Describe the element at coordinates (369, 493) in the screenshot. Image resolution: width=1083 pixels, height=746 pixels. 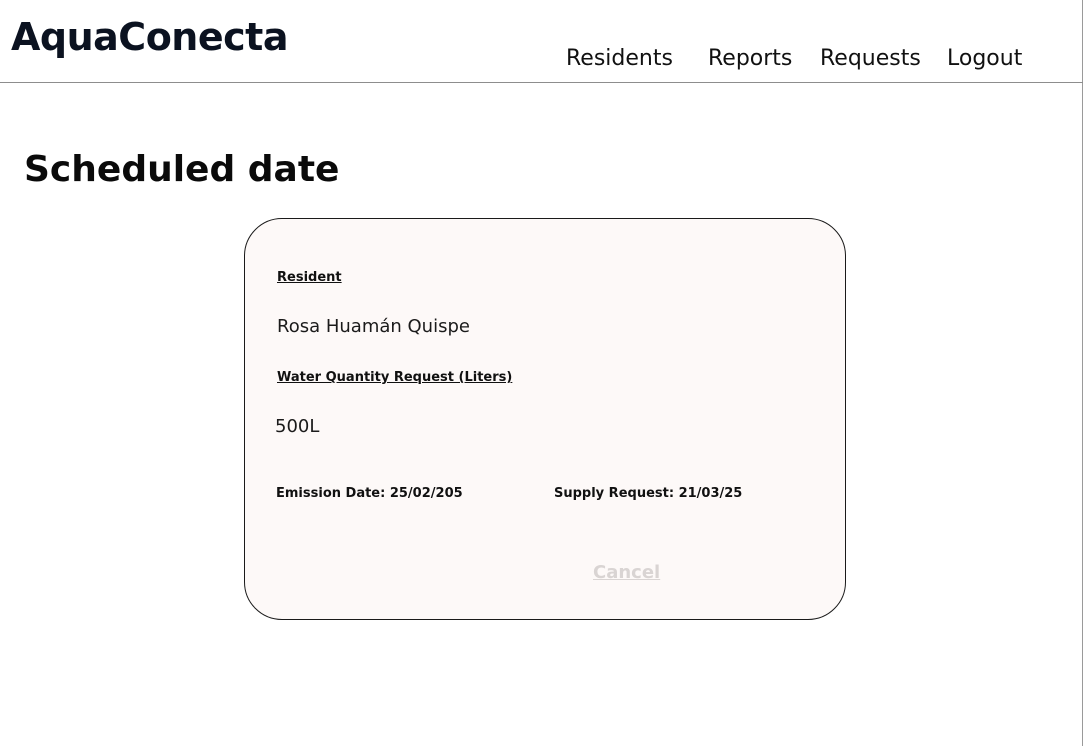
I see `emission-date: Emission Date: 25/02/205` at that location.